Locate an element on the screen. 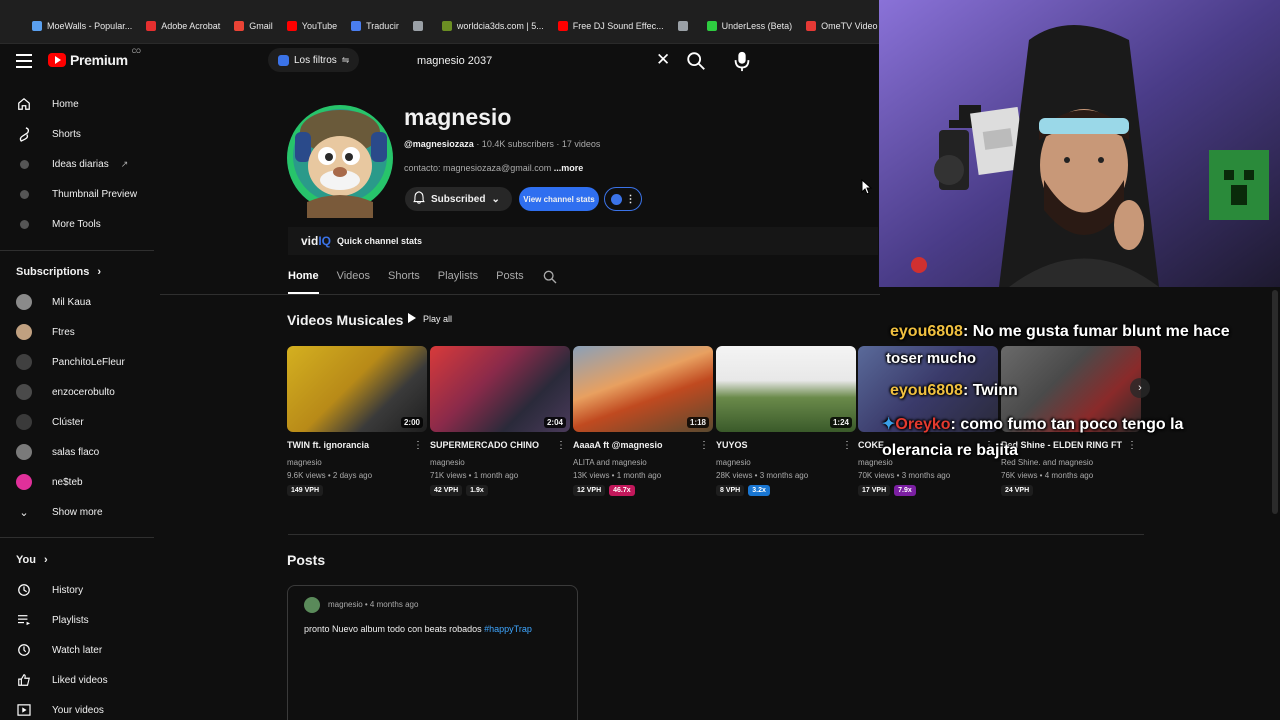  posts-title: Posts is located at coordinates (306, 560).